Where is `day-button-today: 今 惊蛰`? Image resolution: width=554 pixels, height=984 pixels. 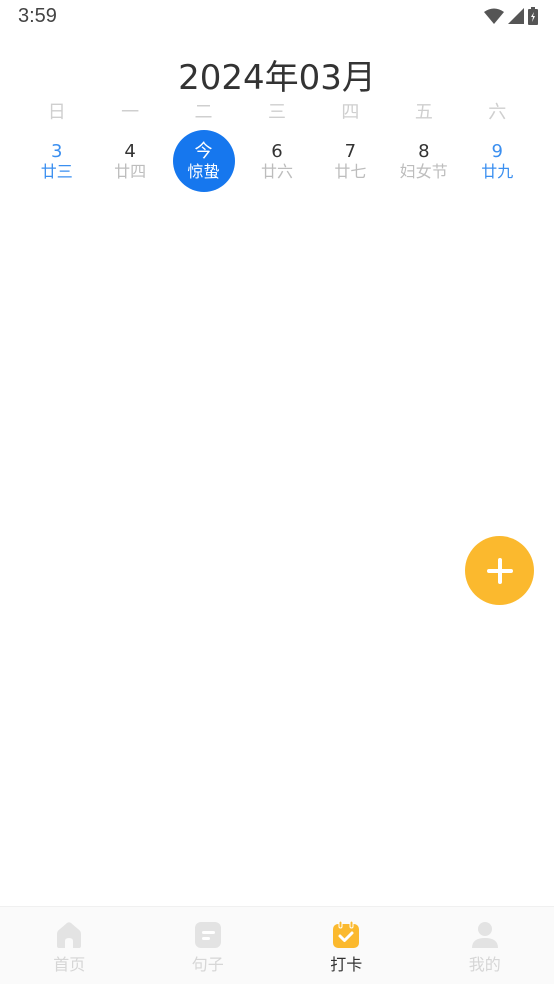
day-button-today: 今 惊蛰 is located at coordinates (203, 161).